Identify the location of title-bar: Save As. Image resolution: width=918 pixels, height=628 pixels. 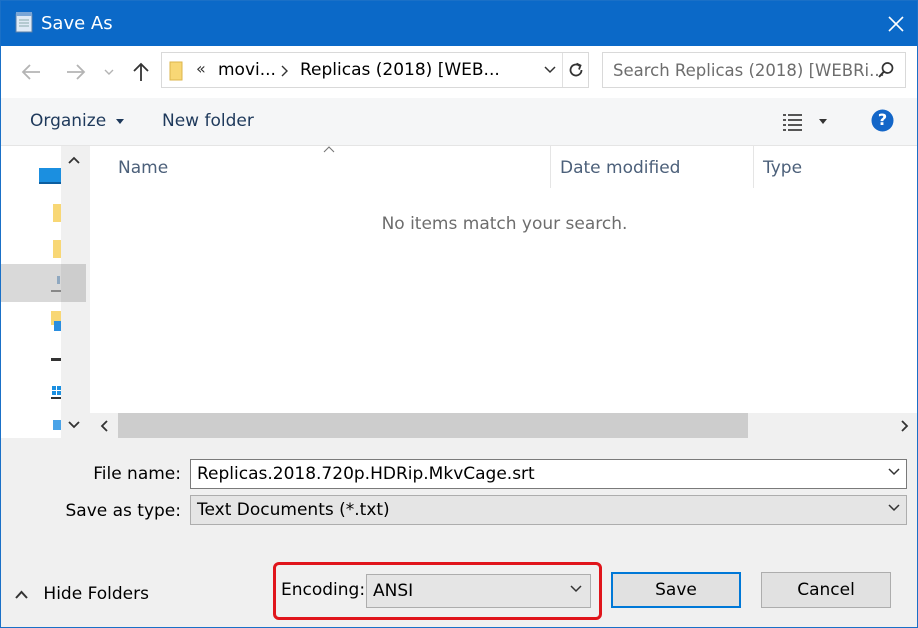
(459, 23).